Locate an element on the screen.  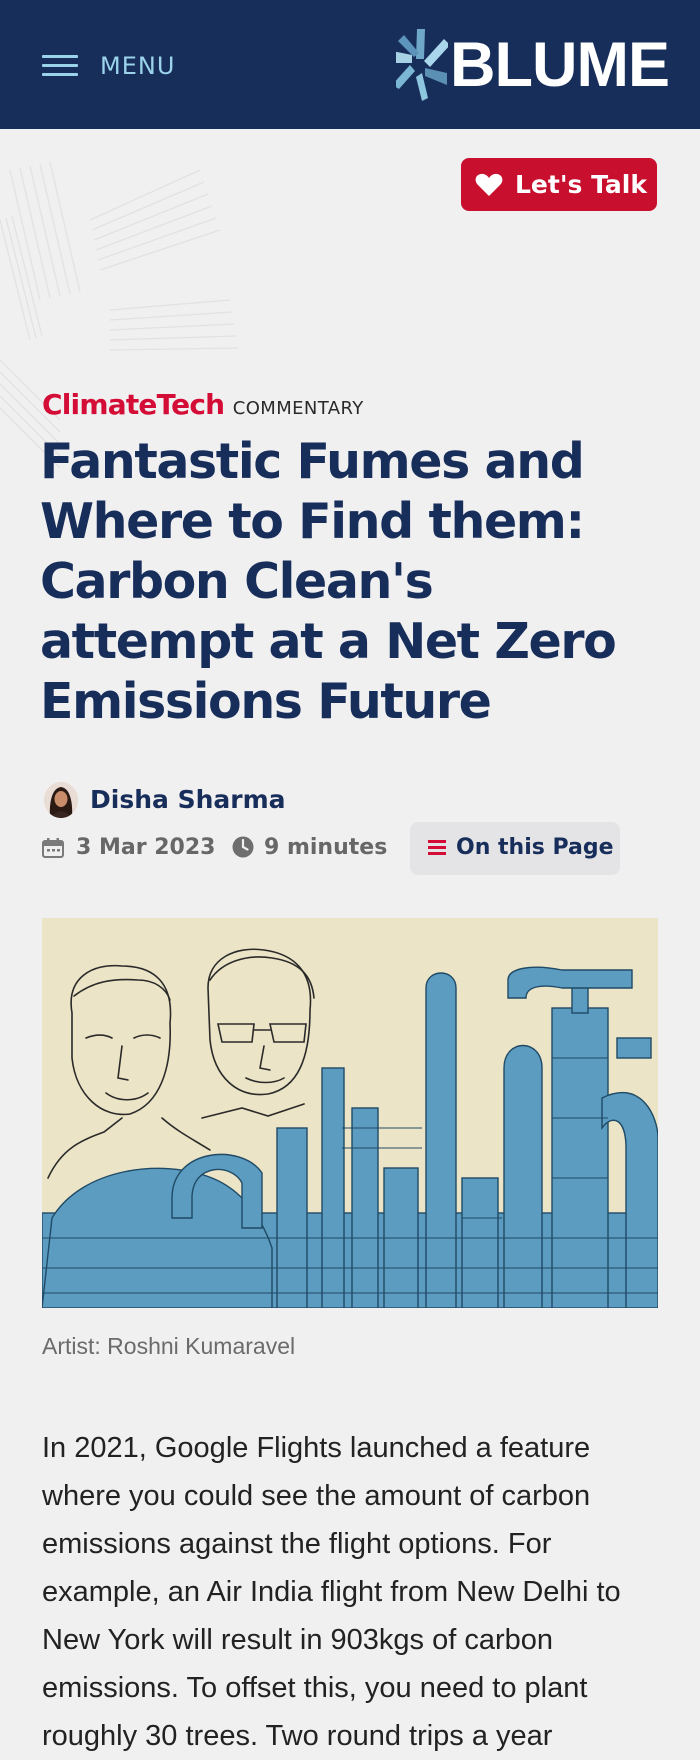
menu-button: MENU is located at coordinates (108, 66).